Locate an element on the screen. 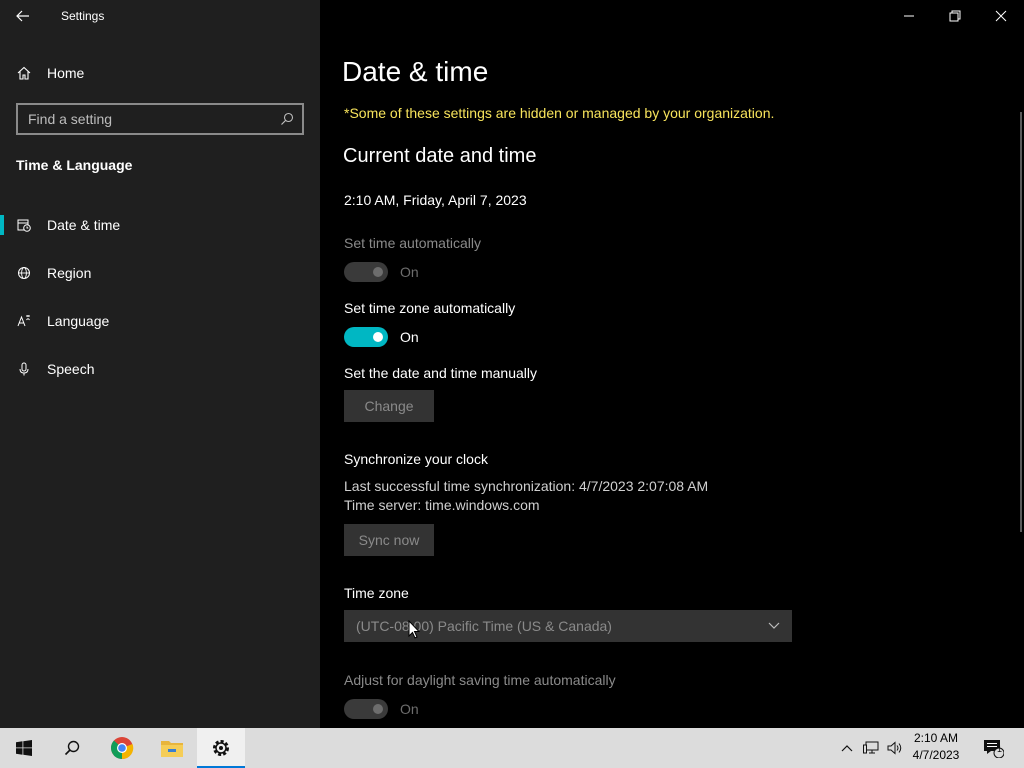  window-title: Settings is located at coordinates (83, 16).